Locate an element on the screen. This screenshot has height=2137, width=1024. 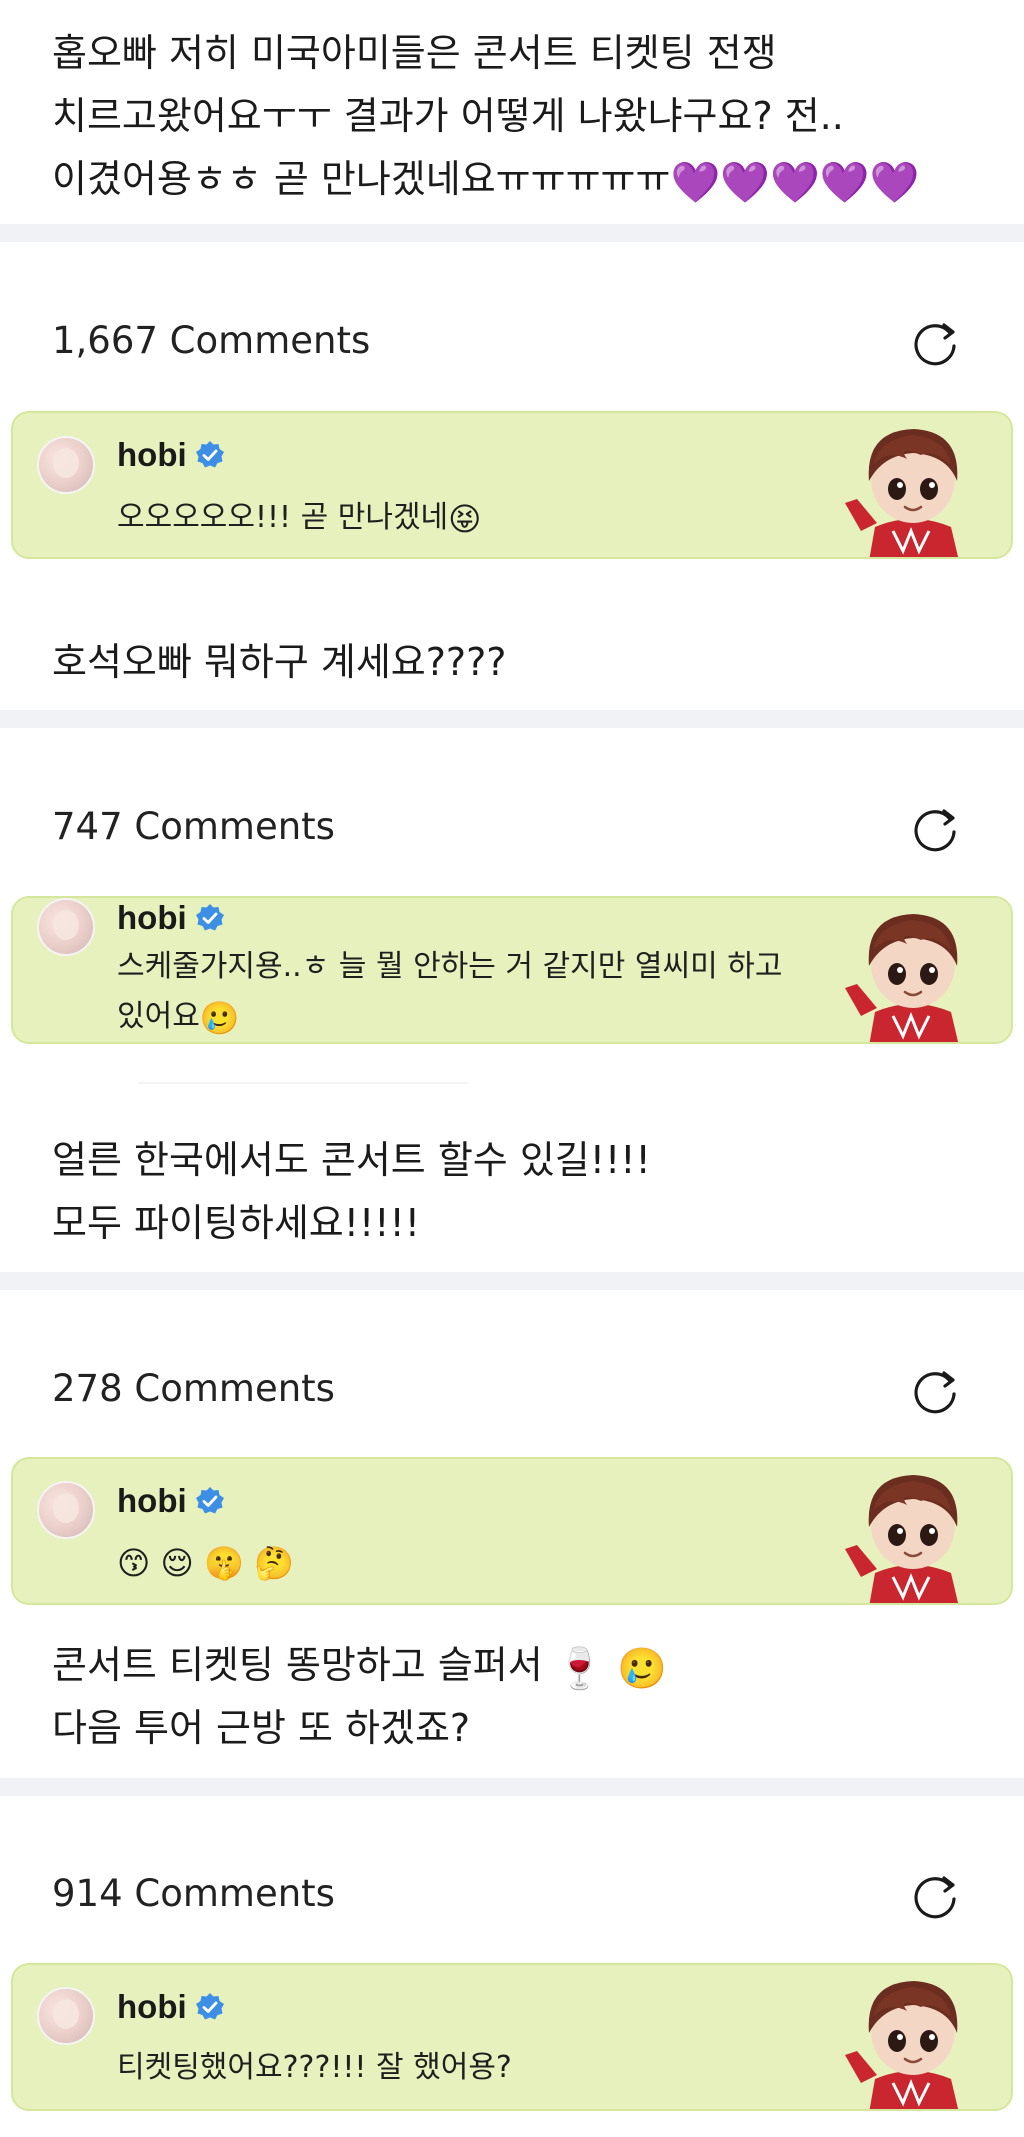
fan-post-text: 호석오빠 뭐하구 계세요???? is located at coordinates (518, 662).